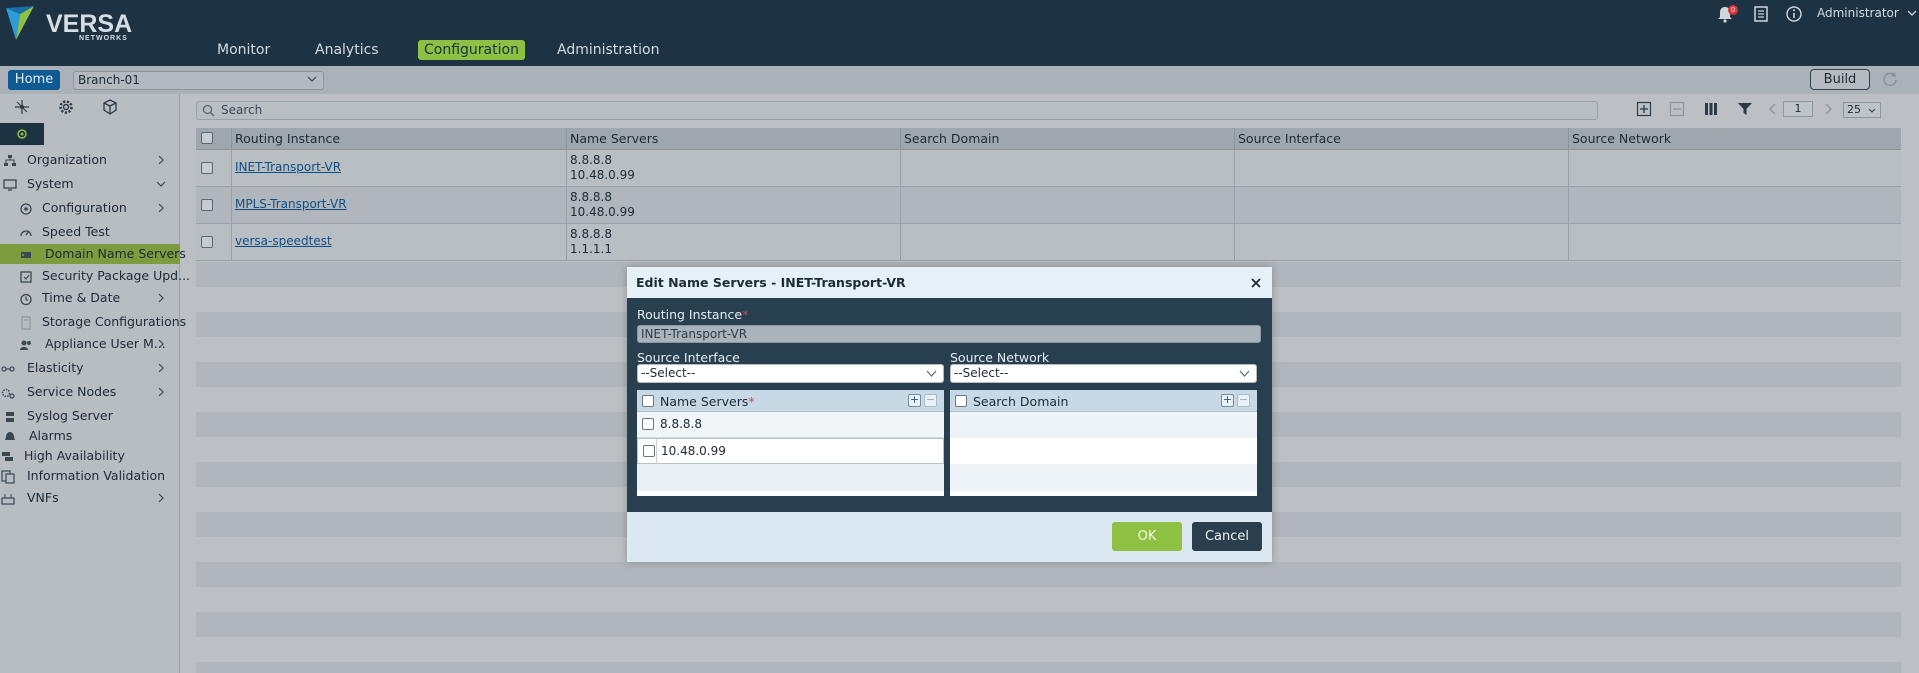 This screenshot has height=673, width=1919. Describe the element at coordinates (288, 167) in the screenshot. I see `routing-instance-link: INET-Transport-VR` at that location.